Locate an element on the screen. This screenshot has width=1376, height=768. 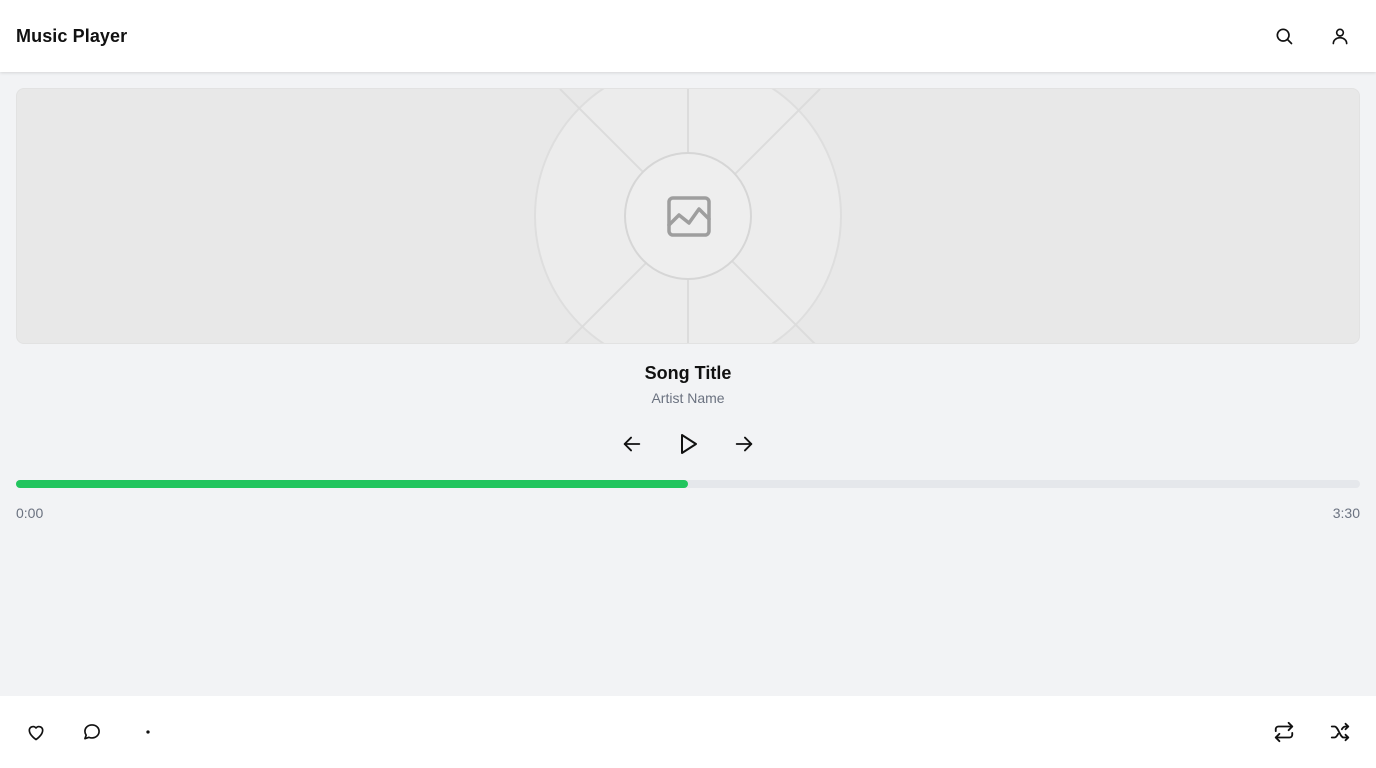
repeat-button is located at coordinates (1284, 732).